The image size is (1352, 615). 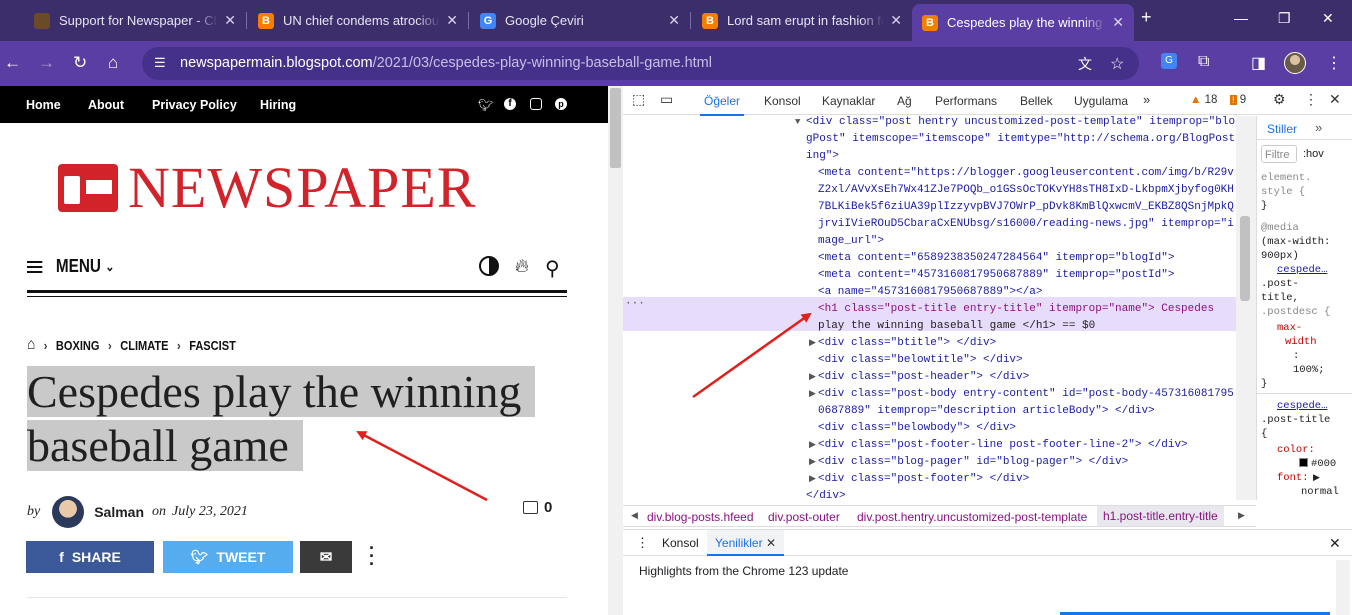 I want to click on more-share-icon: · · ·, so click(x=372, y=556).